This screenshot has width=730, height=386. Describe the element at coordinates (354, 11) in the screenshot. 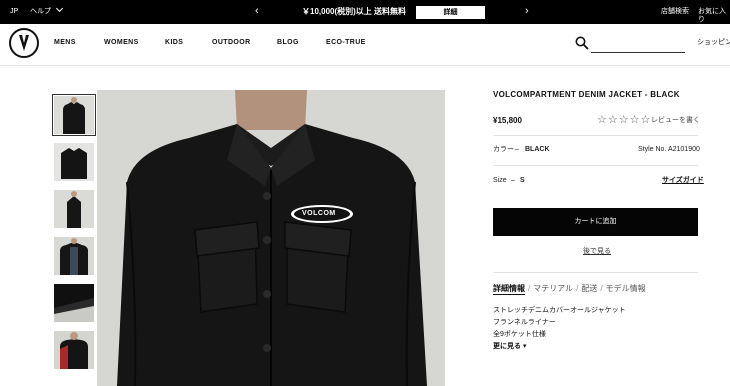

I see `promo-message: ￥10,000(税別)以上 送料無料` at that location.